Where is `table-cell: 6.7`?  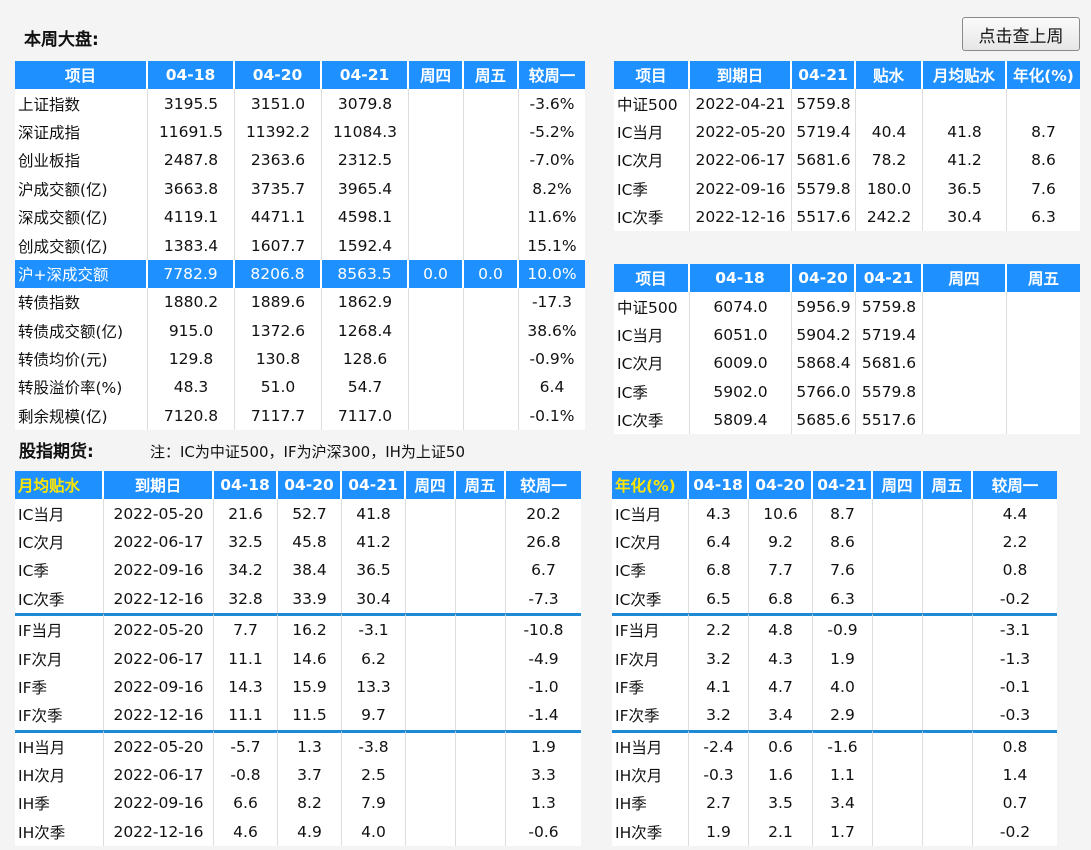
table-cell: 6.7 is located at coordinates (543, 570).